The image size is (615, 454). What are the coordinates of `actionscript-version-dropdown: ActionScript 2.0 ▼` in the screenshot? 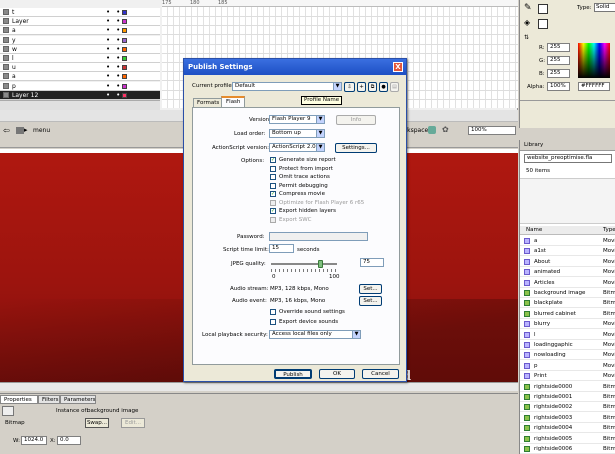 It's located at (297, 147).